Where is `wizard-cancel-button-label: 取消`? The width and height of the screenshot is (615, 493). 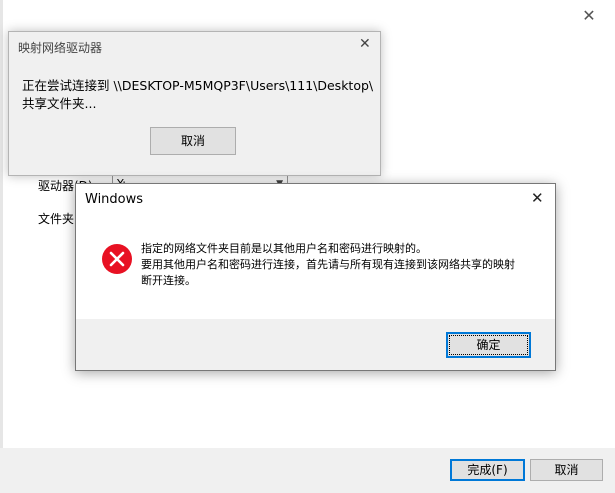
wizard-cancel-button-label: 取消 is located at coordinates (566, 470).